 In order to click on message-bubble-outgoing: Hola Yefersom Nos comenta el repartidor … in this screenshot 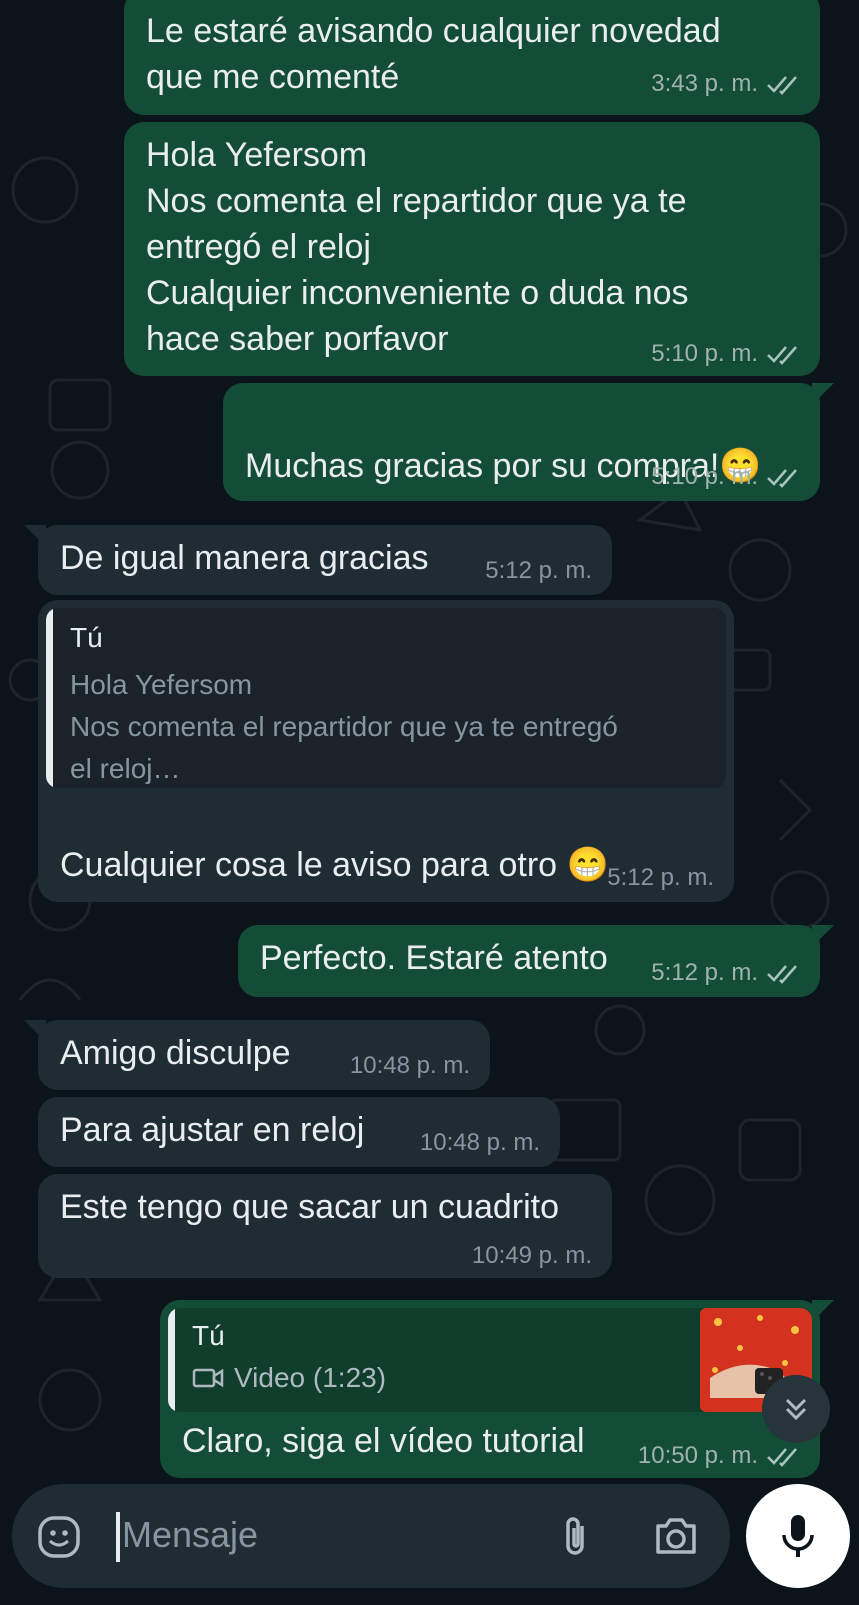, I will do `click(472, 249)`.